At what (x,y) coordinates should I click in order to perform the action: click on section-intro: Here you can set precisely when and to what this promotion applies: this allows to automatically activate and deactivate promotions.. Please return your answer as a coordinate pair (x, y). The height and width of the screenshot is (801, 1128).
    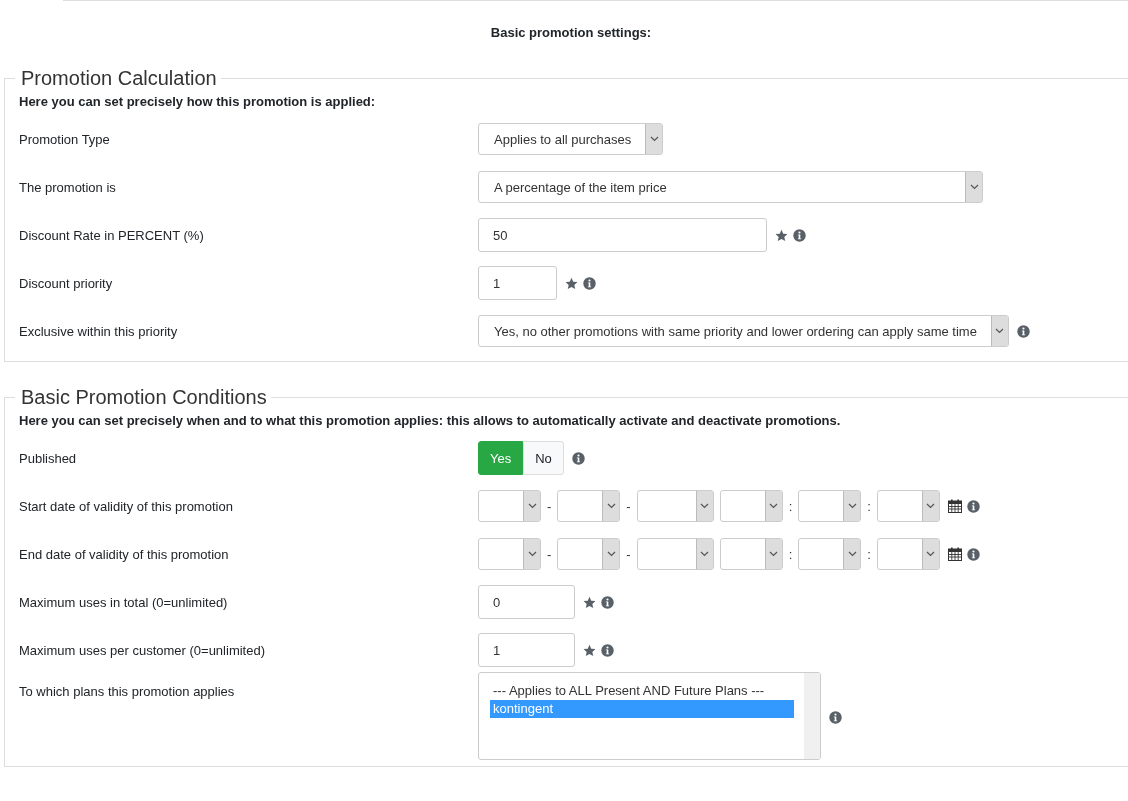
    Looking at the image, I should click on (430, 420).